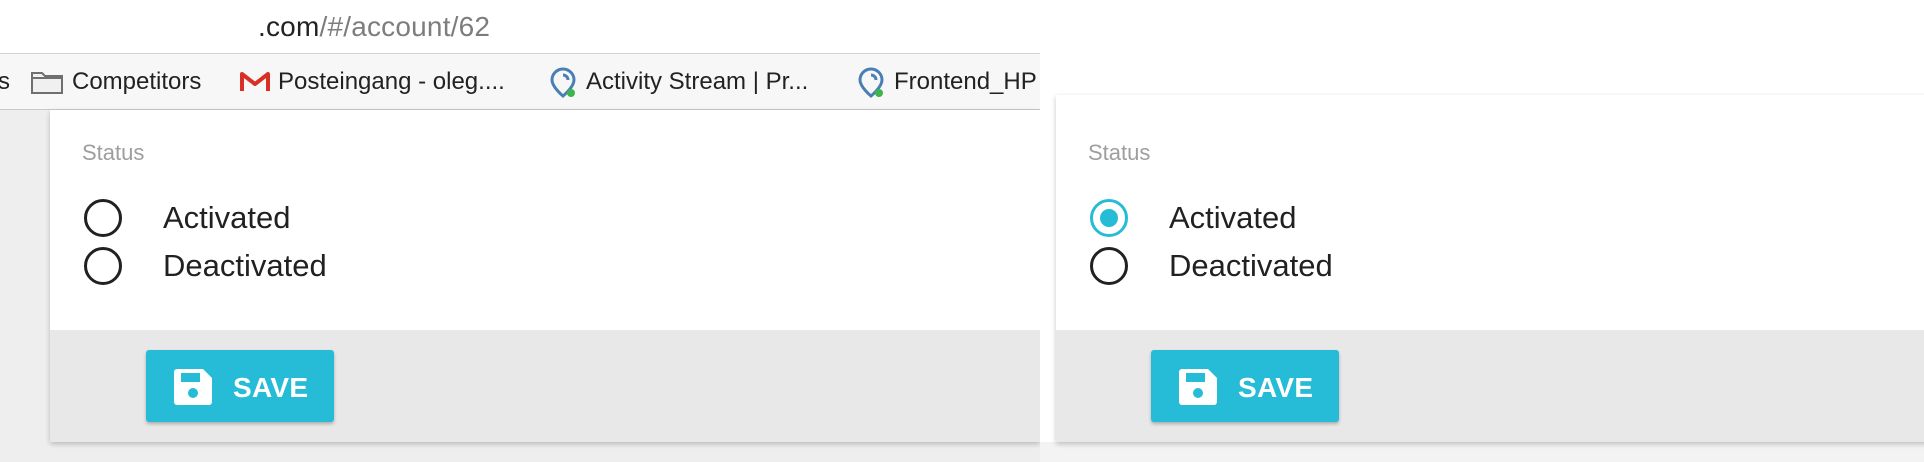 This screenshot has width=1924, height=462. I want to click on gmail-icon, so click(255, 81).